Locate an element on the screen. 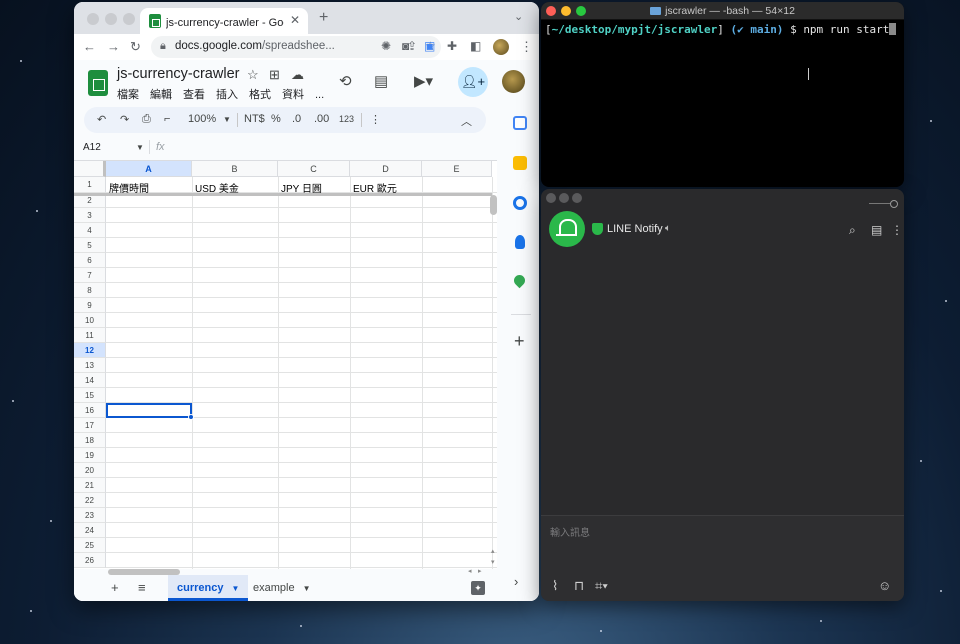 The width and height of the screenshot is (960, 644). name-box: A12 is located at coordinates (92, 147).